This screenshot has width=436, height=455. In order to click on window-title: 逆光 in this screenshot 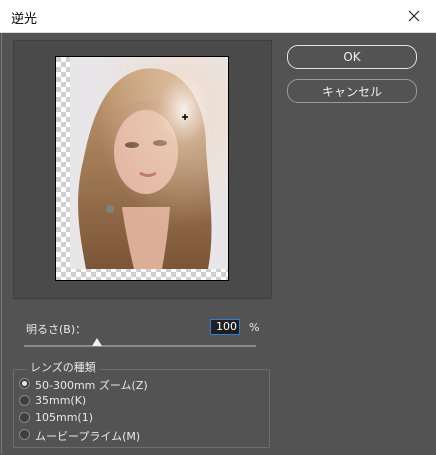, I will do `click(24, 19)`.